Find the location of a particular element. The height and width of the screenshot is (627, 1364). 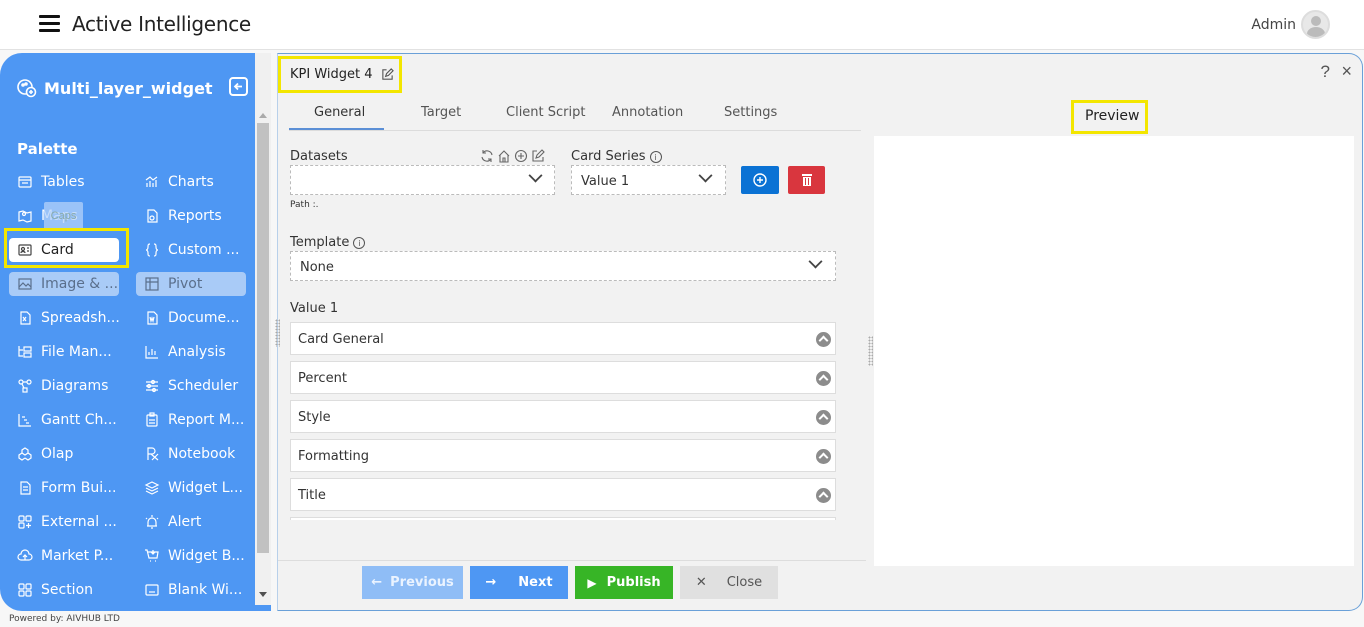

section-icon is located at coordinates (25, 590).